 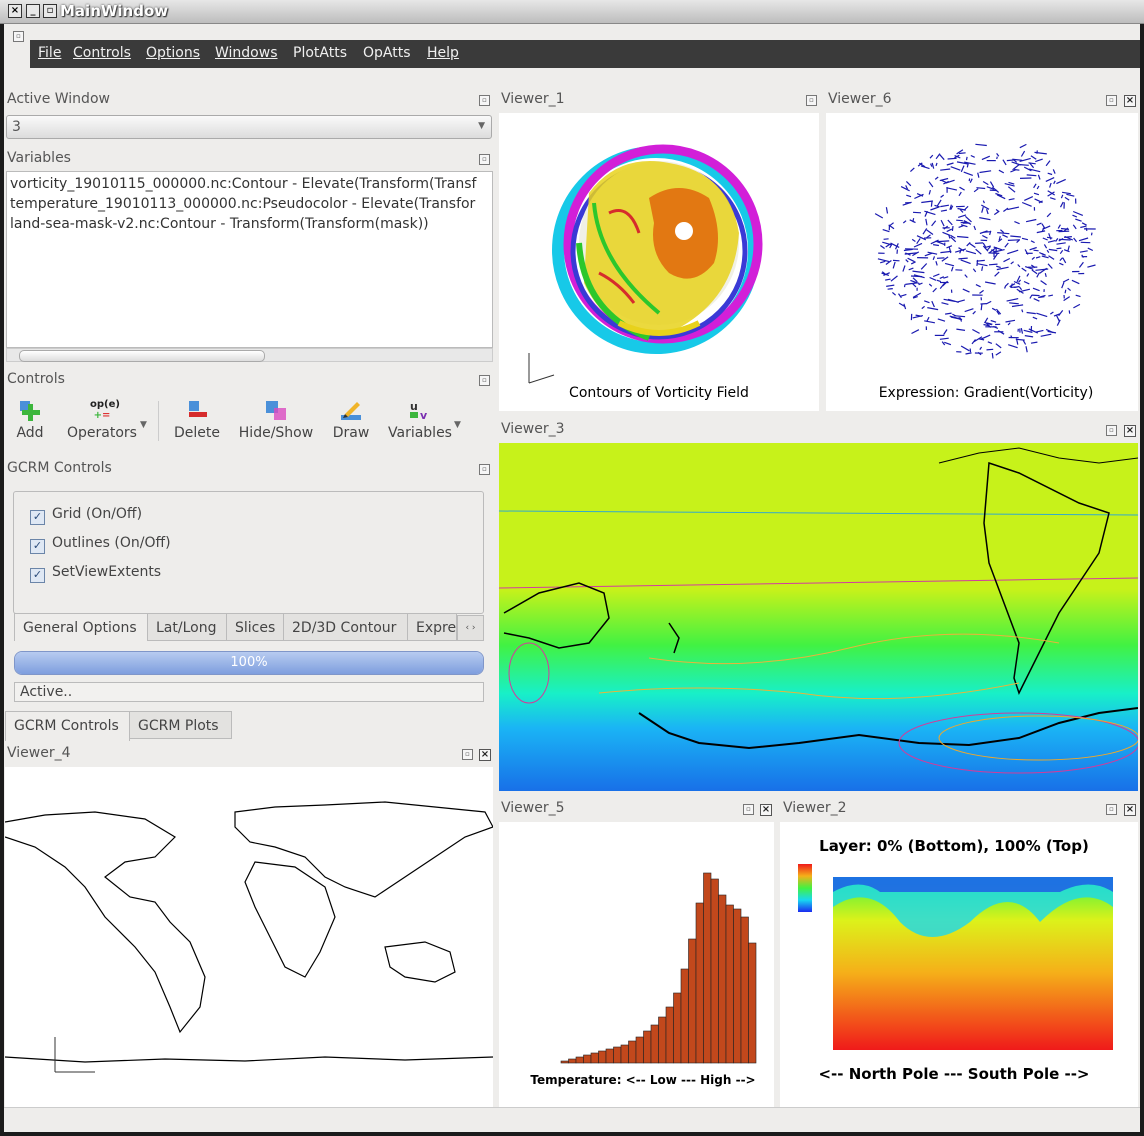 I want to click on menu-file: File, so click(x=49, y=53).